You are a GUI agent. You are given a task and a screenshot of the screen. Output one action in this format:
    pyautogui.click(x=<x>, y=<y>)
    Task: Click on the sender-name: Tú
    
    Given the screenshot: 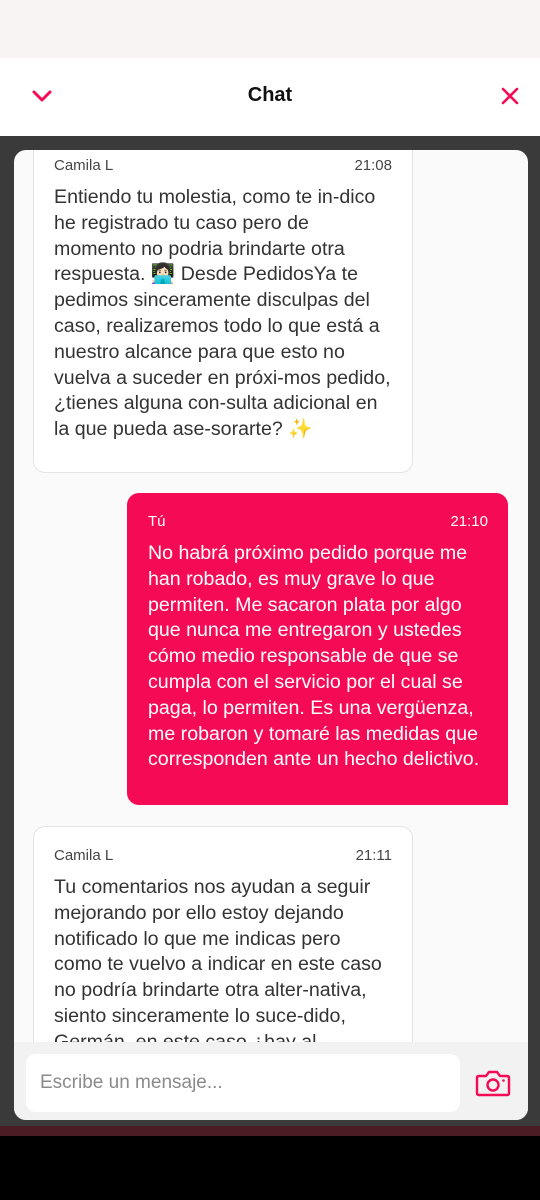 What is the action you would take?
    pyautogui.click(x=157, y=521)
    